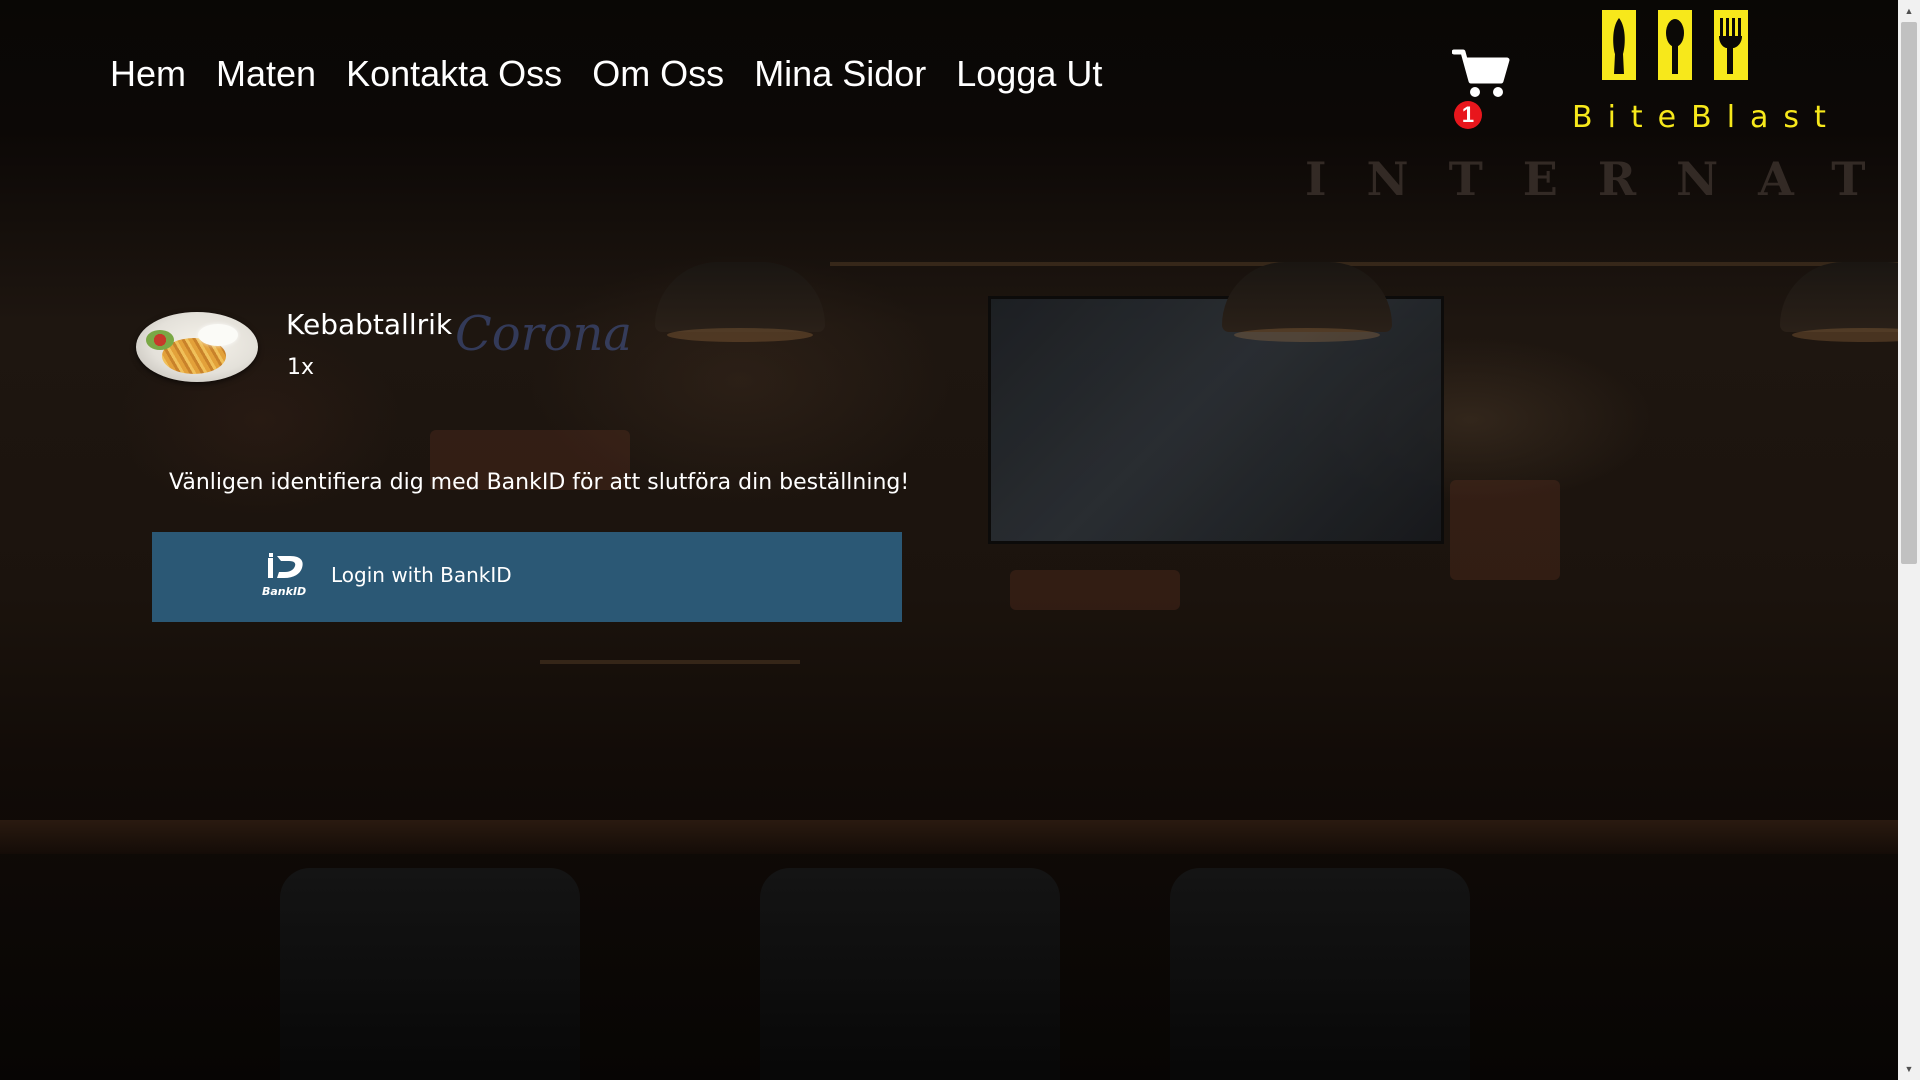  I want to click on nav-item-om-oss: Om Oss, so click(658, 74).